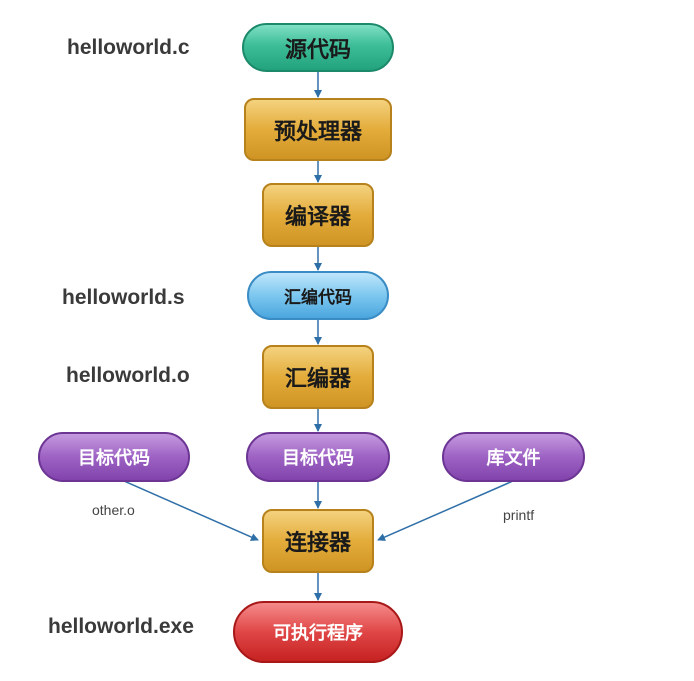 The width and height of the screenshot is (694, 681). I want to click on node-library-file: 库文件, so click(513, 457).